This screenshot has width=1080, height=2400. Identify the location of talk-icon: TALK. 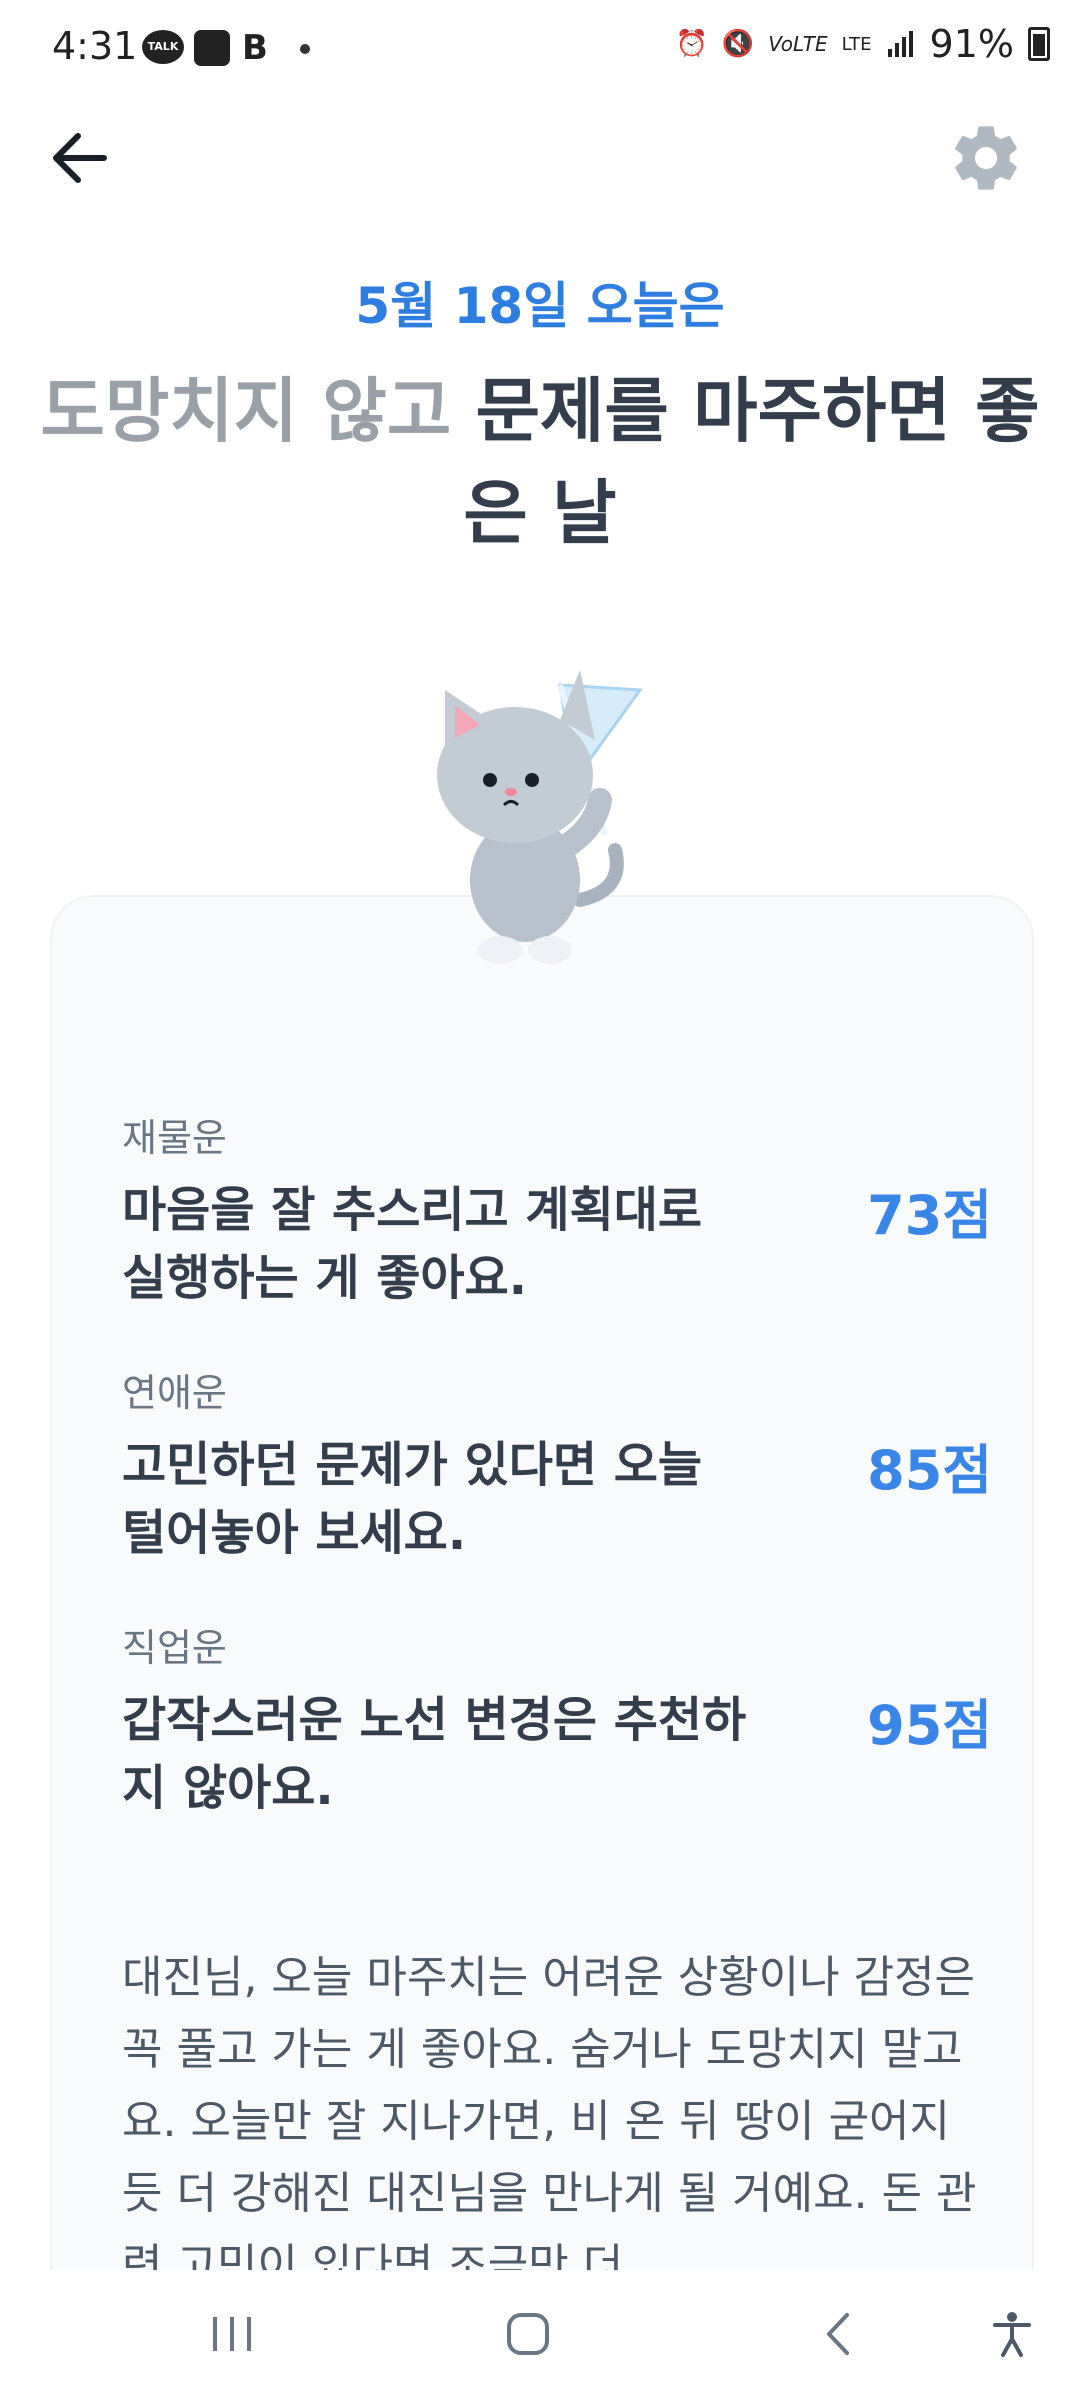
(163, 47).